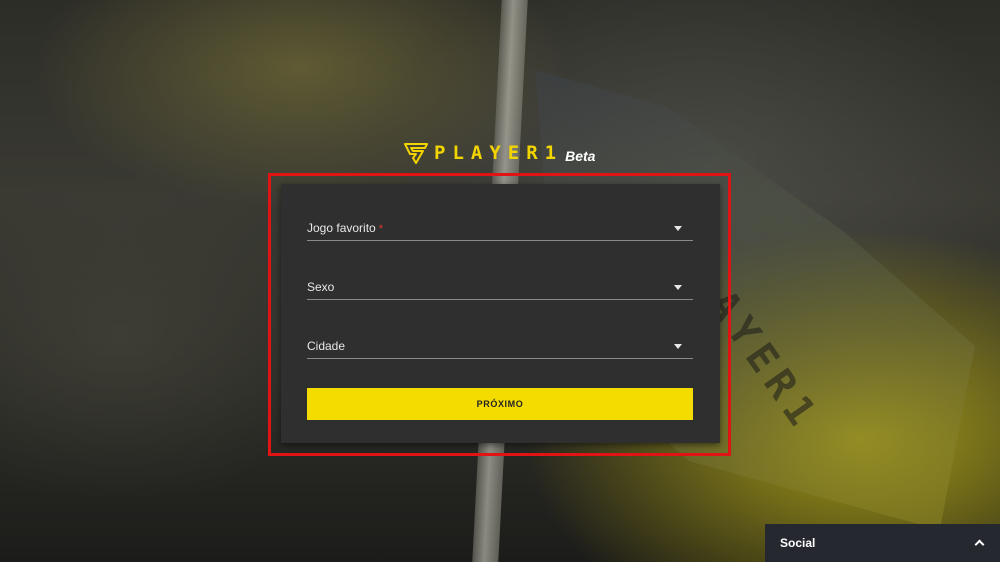 This screenshot has height=562, width=1000. I want to click on favorite-game-select: Jogo favorito *, so click(500, 226).